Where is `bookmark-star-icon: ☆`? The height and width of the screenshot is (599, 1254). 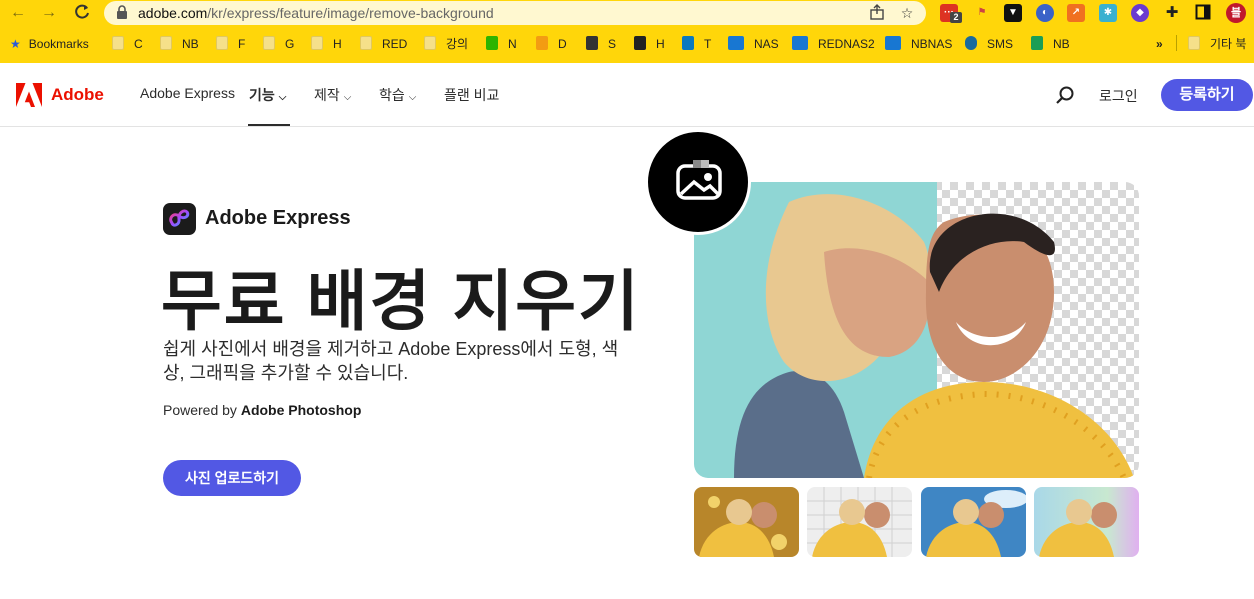 bookmark-star-icon: ☆ is located at coordinates (907, 13).